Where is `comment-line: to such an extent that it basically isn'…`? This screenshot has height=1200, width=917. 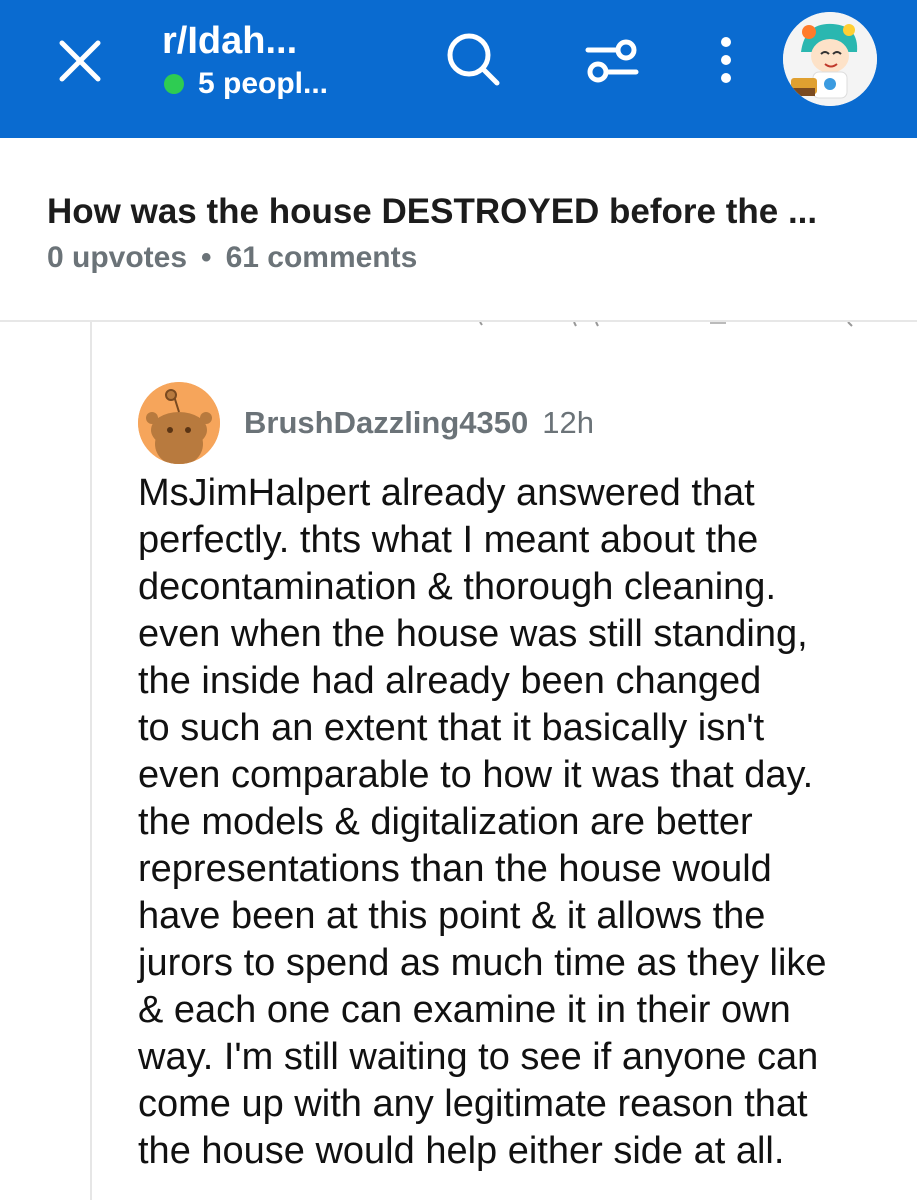 comment-line: to such an extent that it basically isn'… is located at coordinates (451, 728).